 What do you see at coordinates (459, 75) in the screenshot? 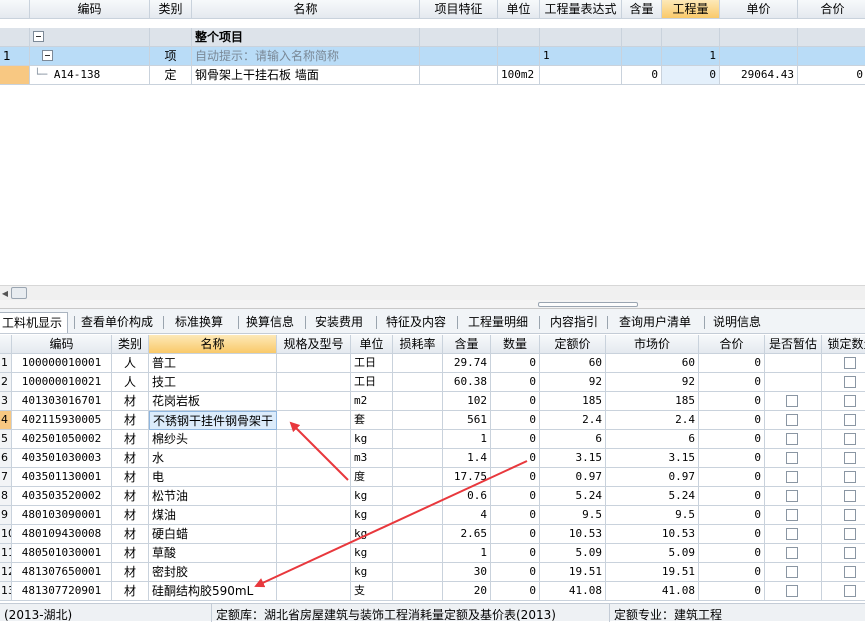
I see `feature-cell` at bounding box center [459, 75].